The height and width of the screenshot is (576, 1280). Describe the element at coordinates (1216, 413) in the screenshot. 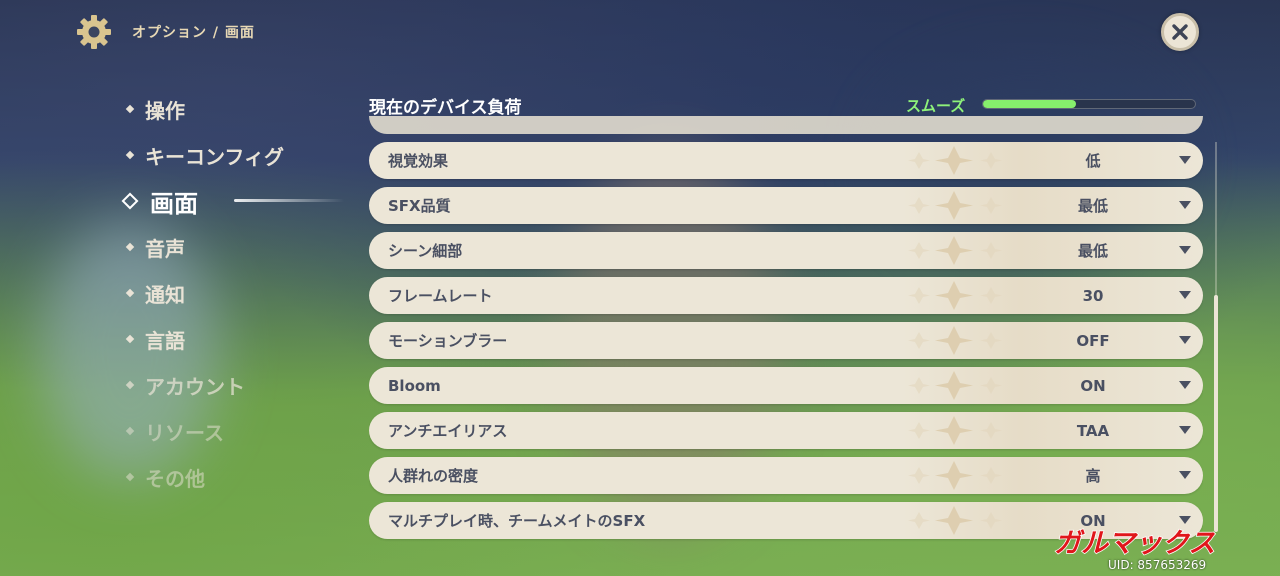

I see `scrollbar-thumb` at that location.